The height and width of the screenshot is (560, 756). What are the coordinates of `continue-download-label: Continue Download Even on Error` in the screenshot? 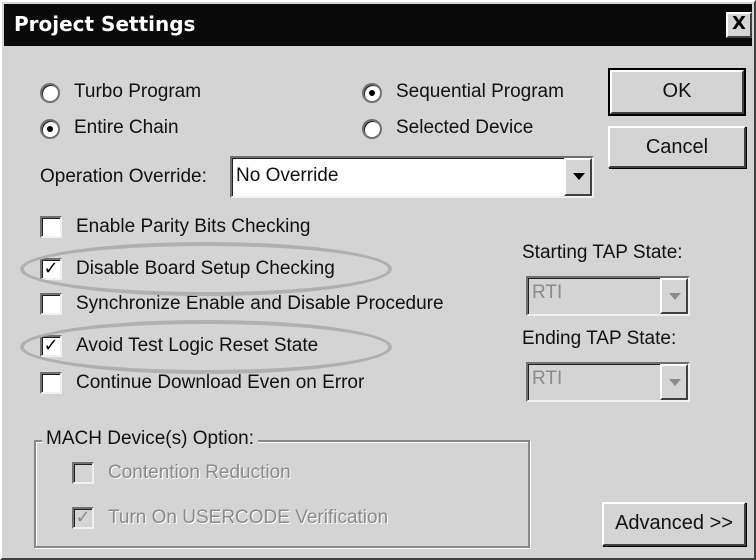 It's located at (220, 383).